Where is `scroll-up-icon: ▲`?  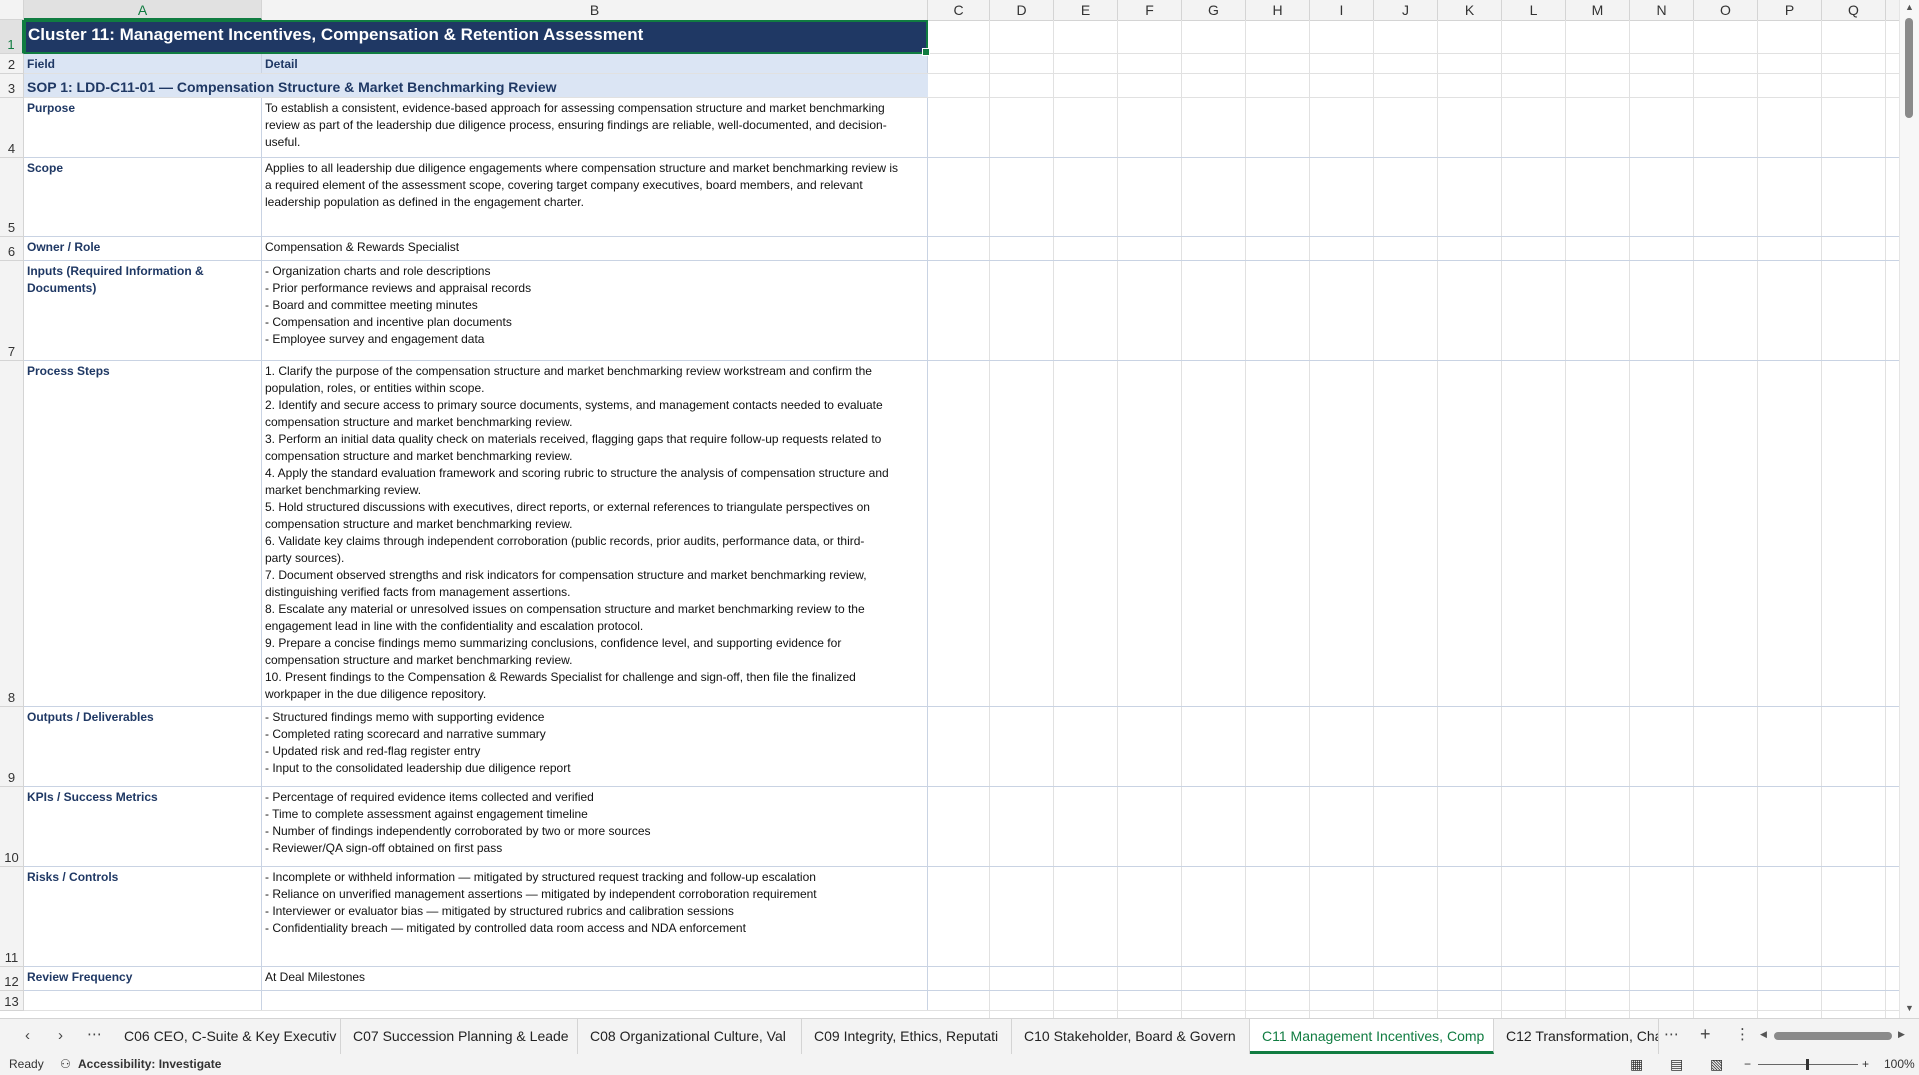 scroll-up-icon: ▲ is located at coordinates (1909, 7).